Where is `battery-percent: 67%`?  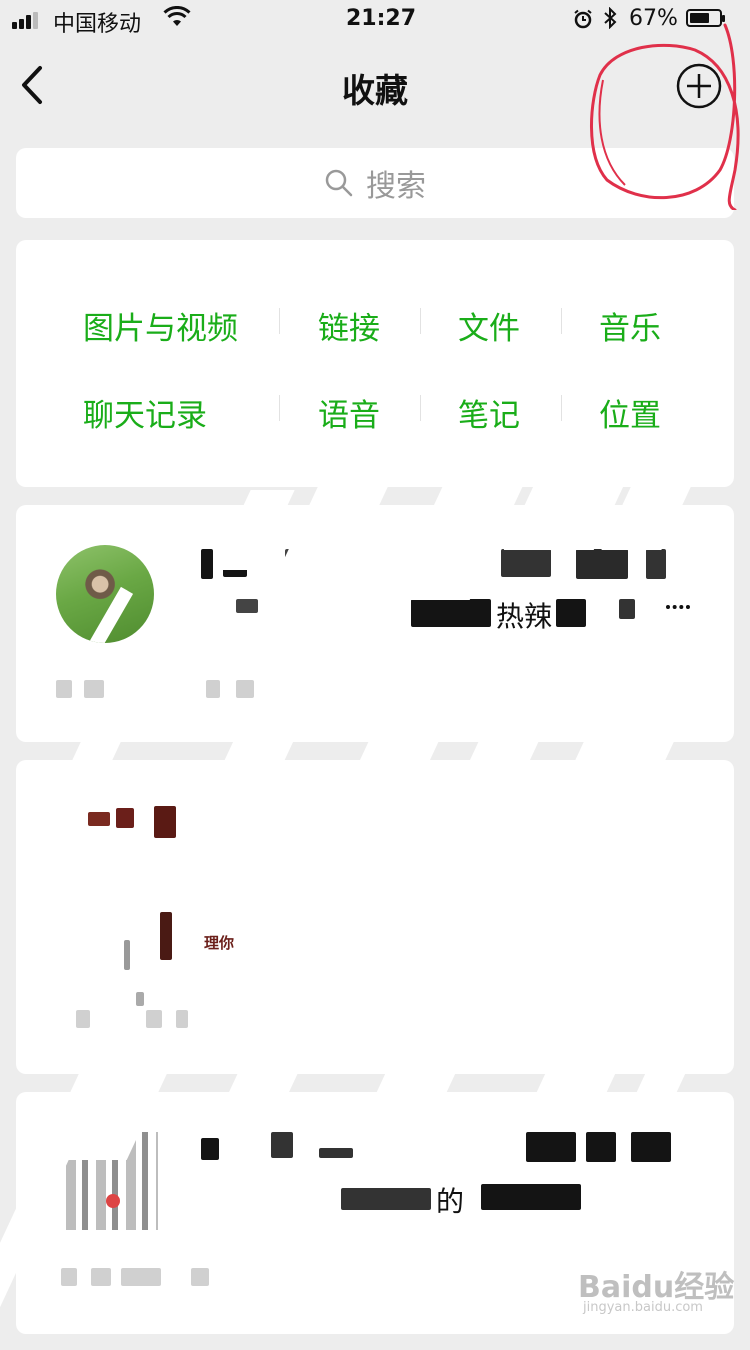 battery-percent: 67% is located at coordinates (653, 18).